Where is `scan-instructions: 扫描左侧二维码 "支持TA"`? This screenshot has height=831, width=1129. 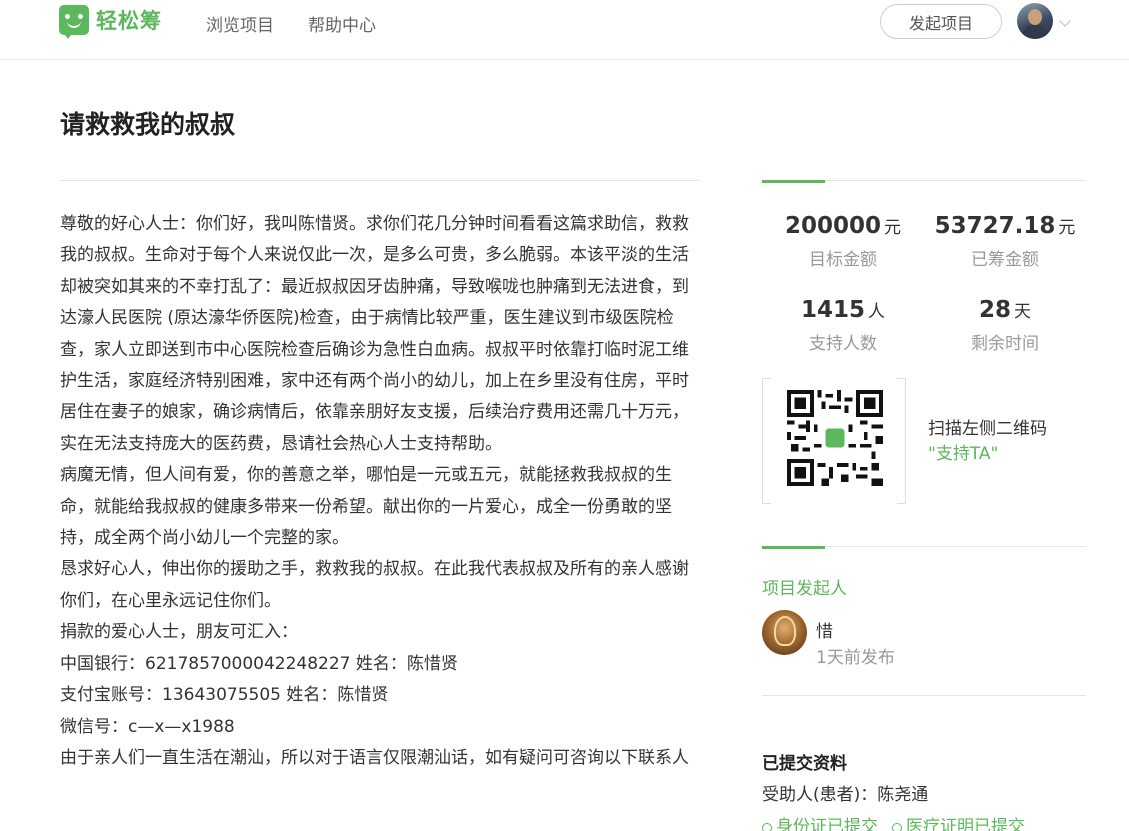
scan-instructions: 扫描左侧二维码 "支持TA" is located at coordinates (987, 442).